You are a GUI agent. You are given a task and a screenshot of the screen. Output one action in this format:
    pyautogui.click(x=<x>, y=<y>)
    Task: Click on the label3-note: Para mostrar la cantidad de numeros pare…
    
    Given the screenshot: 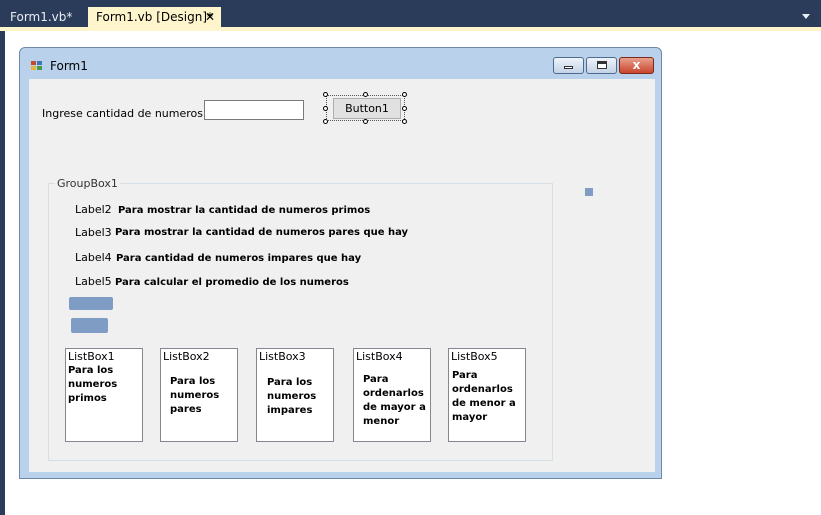 What is the action you would take?
    pyautogui.click(x=262, y=232)
    